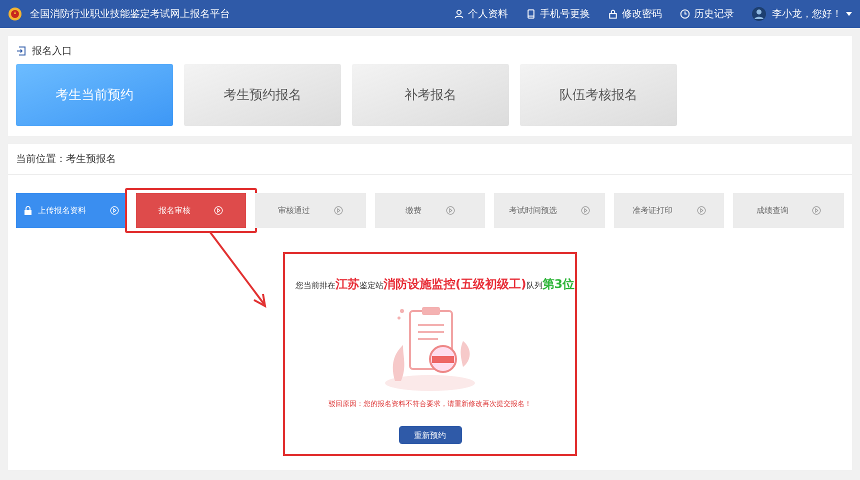 The width and height of the screenshot is (860, 480). What do you see at coordinates (549, 210) in the screenshot?
I see `step-tab: 考试时间预选` at bounding box center [549, 210].